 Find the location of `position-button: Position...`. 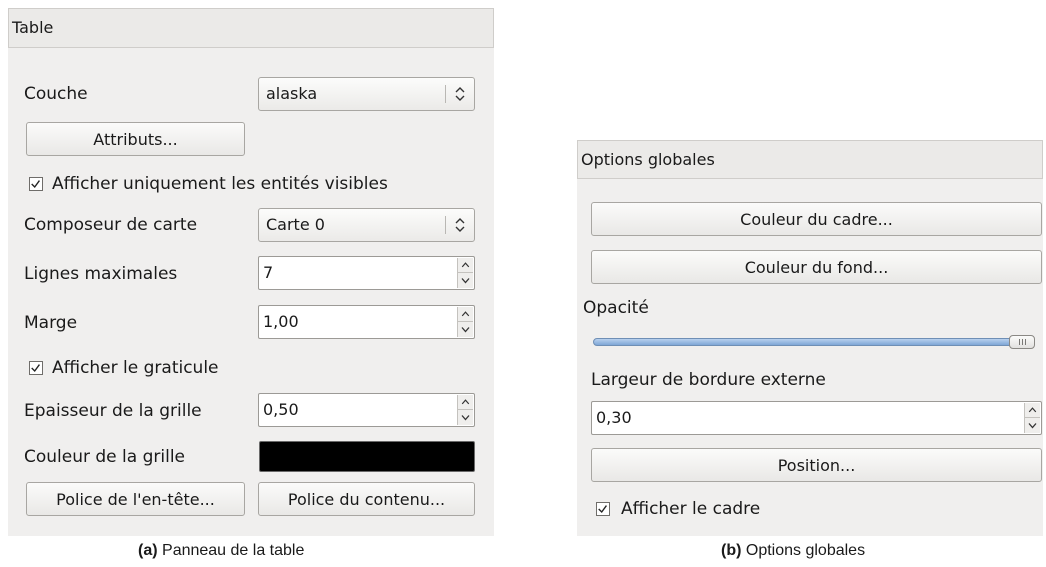

position-button: Position... is located at coordinates (816, 465).